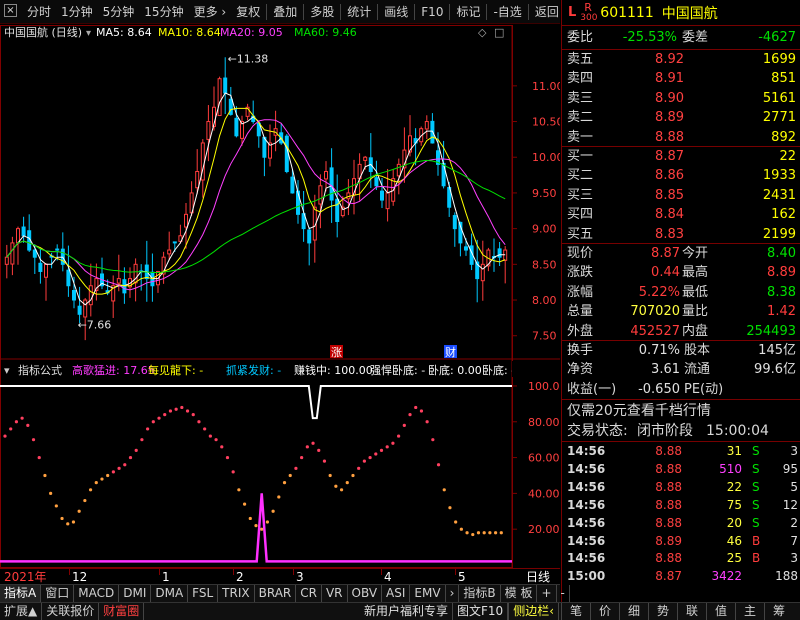 Image resolution: width=800 pixels, height=620 pixels. Describe the element at coordinates (40, 370) in the screenshot. I see `indicator-title: 指标公式` at that location.